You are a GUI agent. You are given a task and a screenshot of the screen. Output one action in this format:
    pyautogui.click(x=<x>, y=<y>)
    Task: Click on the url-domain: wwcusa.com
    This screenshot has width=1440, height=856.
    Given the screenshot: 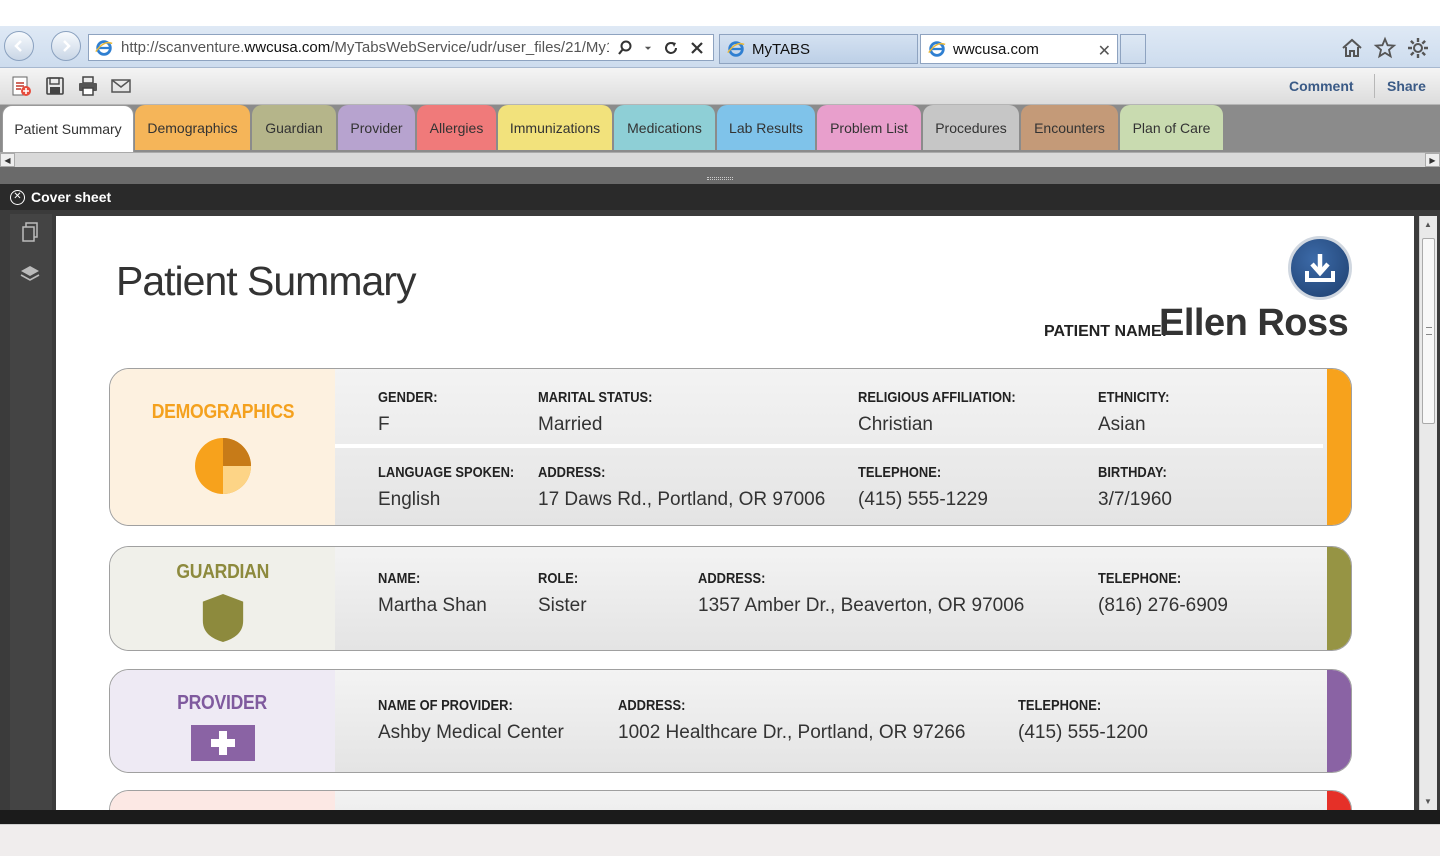 What is the action you would take?
    pyautogui.click(x=287, y=47)
    